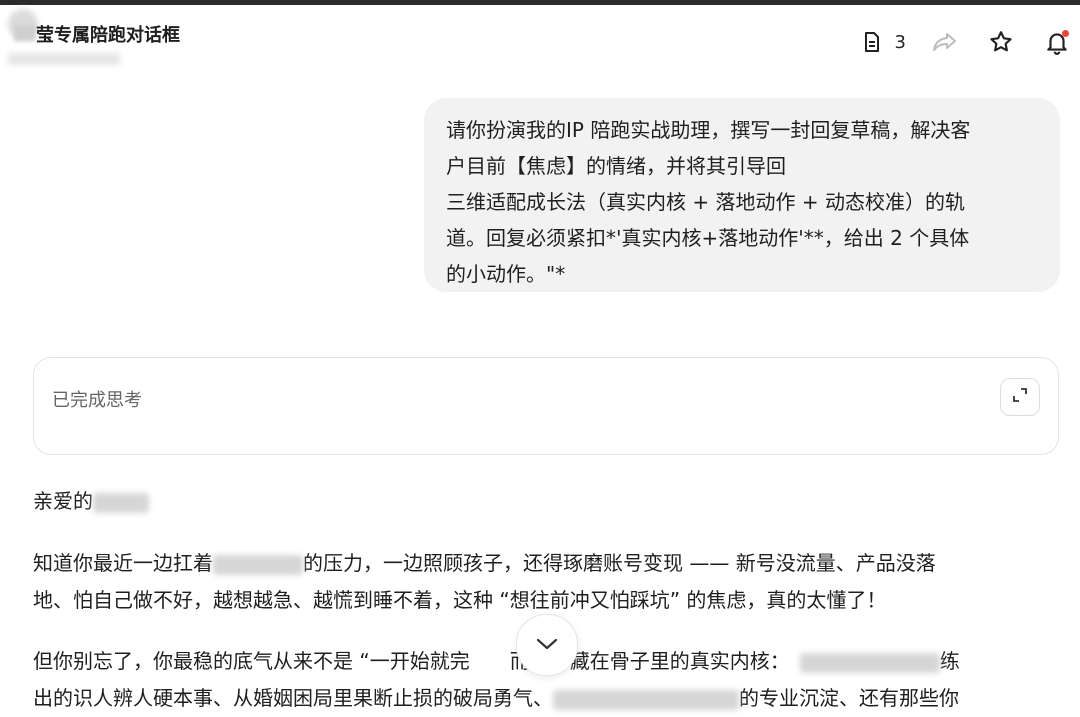 The width and height of the screenshot is (1080, 717). I want to click on reply-text: 但你别忘了，你最稳的底气从来不是 “一开始就完, so click(251, 661).